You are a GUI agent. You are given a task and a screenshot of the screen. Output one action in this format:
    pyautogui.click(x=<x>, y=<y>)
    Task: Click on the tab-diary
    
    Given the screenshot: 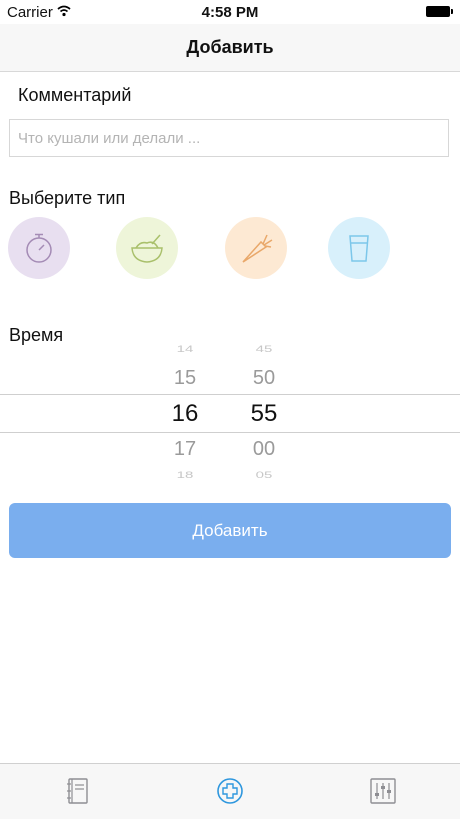 What is the action you would take?
    pyautogui.click(x=78, y=791)
    